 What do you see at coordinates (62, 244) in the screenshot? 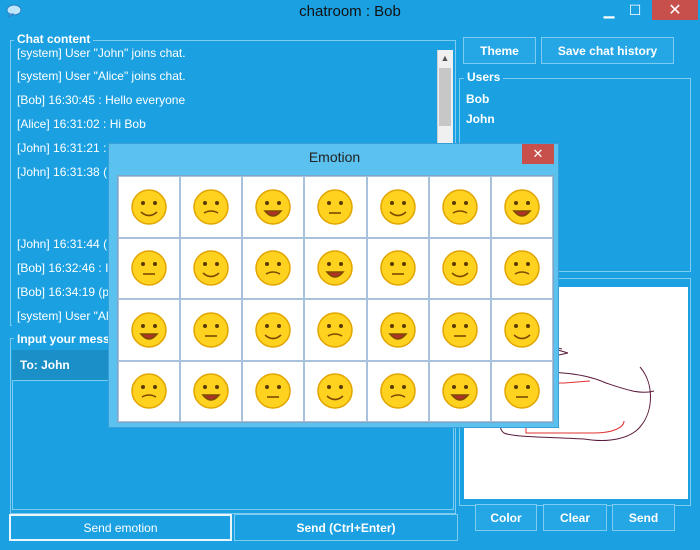
I see `chat-line: [John] 16:31:44 (` at bounding box center [62, 244].